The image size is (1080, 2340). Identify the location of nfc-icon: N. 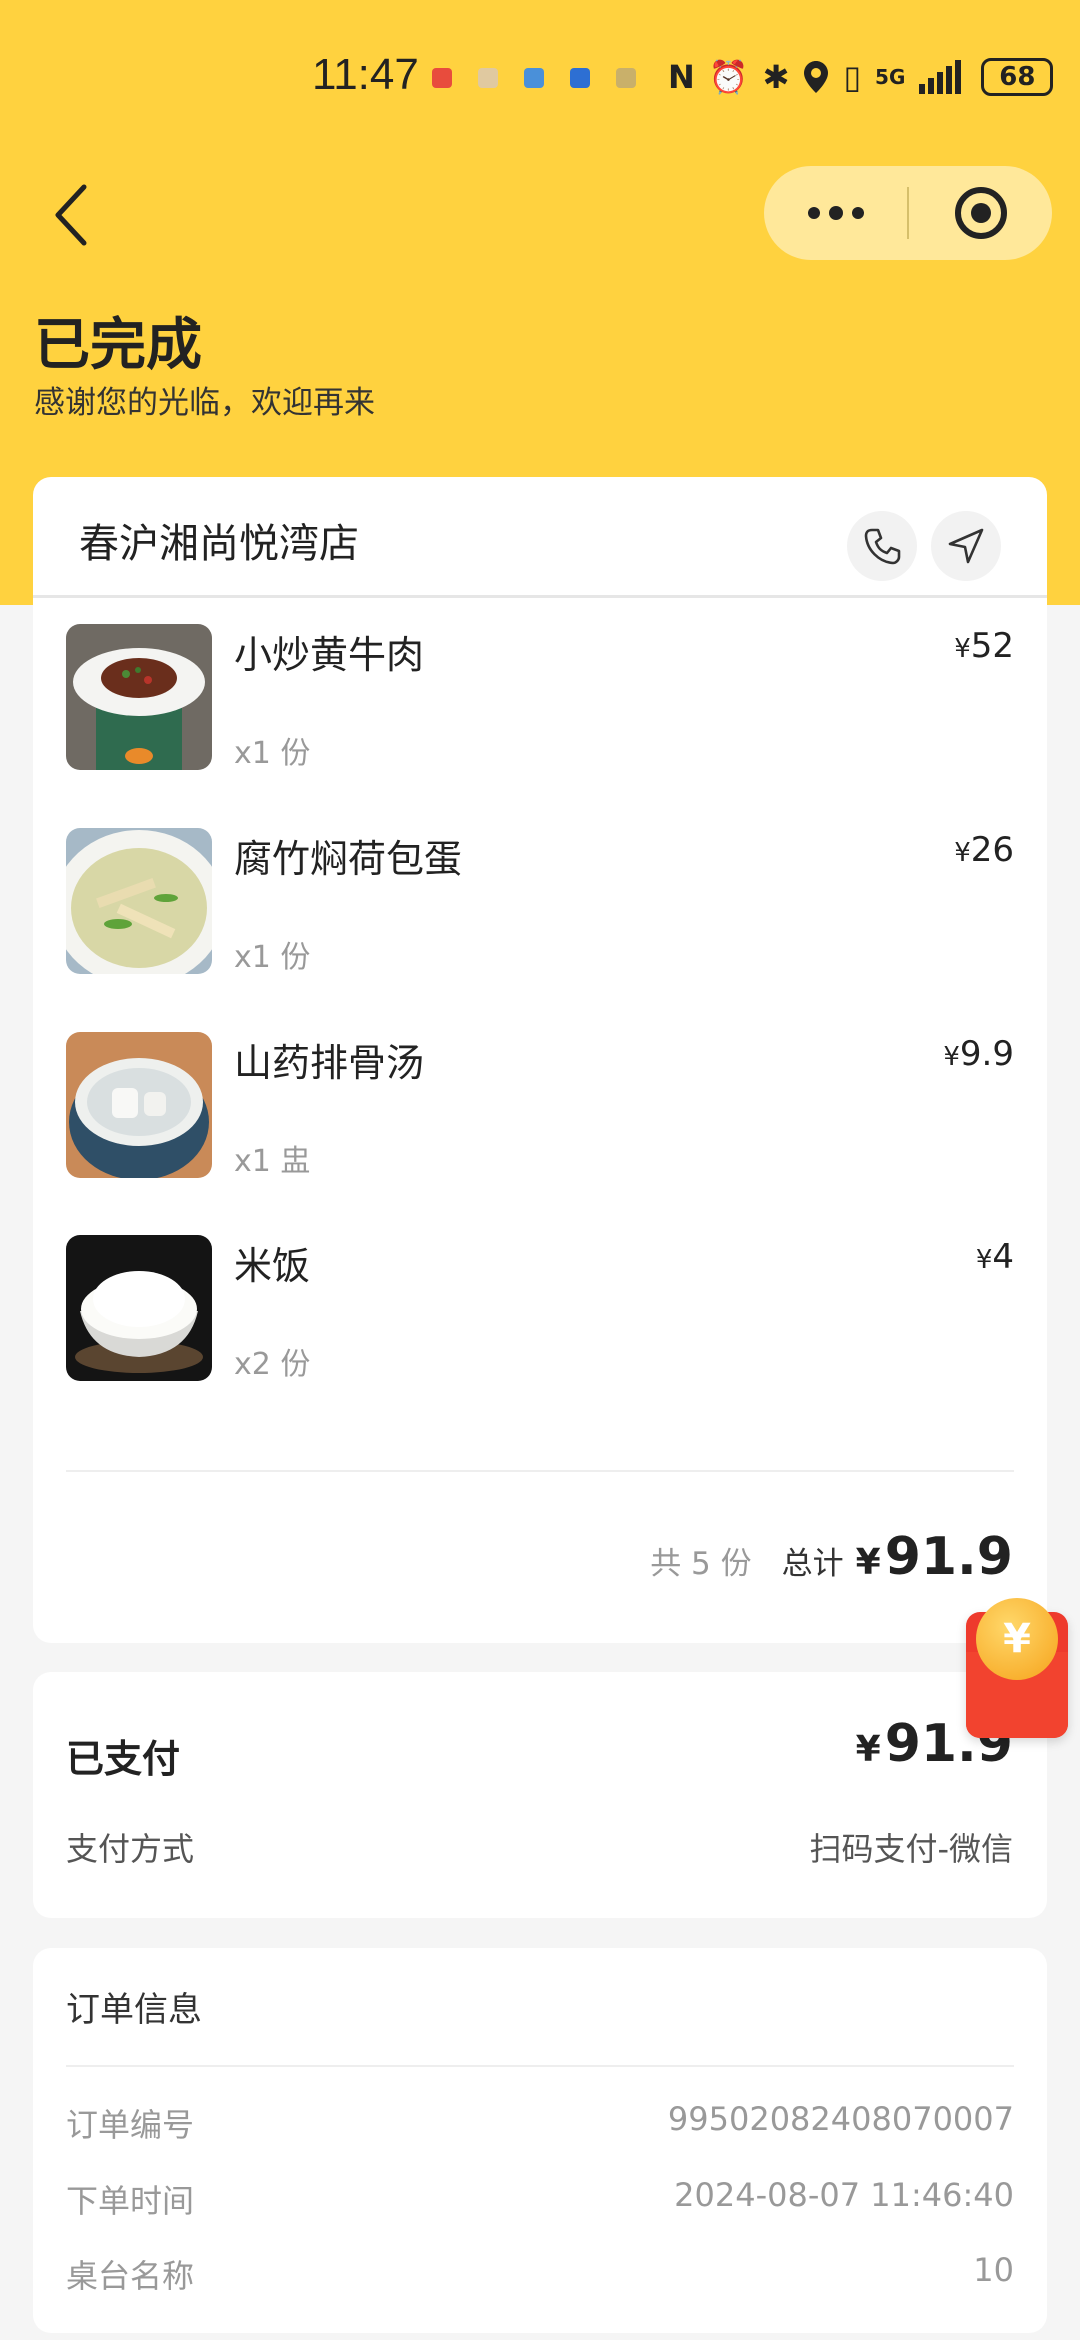
(681, 77).